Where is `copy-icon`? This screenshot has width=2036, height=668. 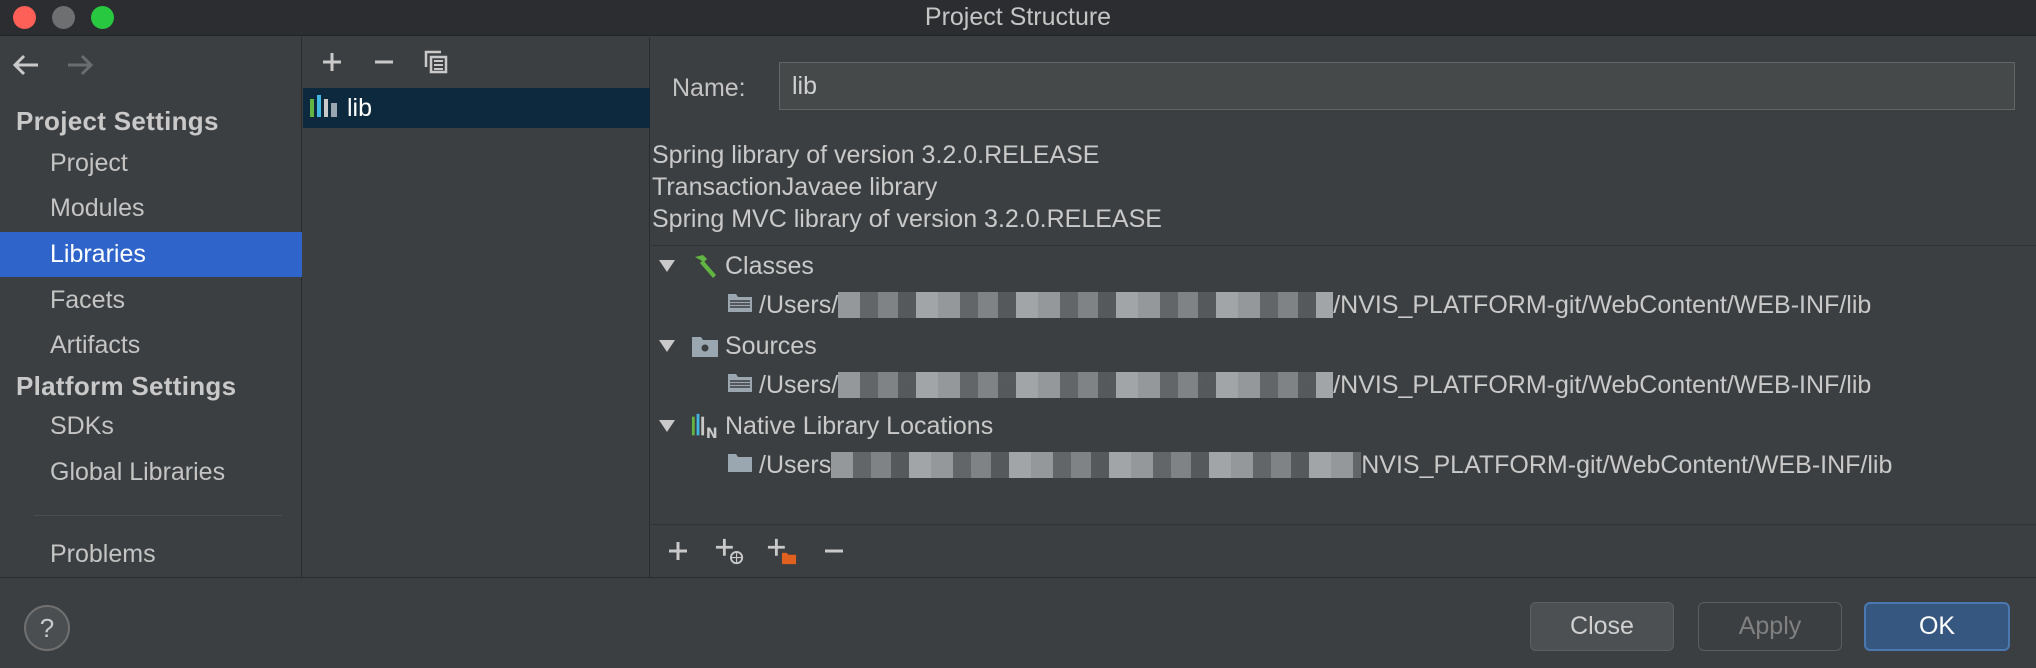
copy-icon is located at coordinates (436, 62).